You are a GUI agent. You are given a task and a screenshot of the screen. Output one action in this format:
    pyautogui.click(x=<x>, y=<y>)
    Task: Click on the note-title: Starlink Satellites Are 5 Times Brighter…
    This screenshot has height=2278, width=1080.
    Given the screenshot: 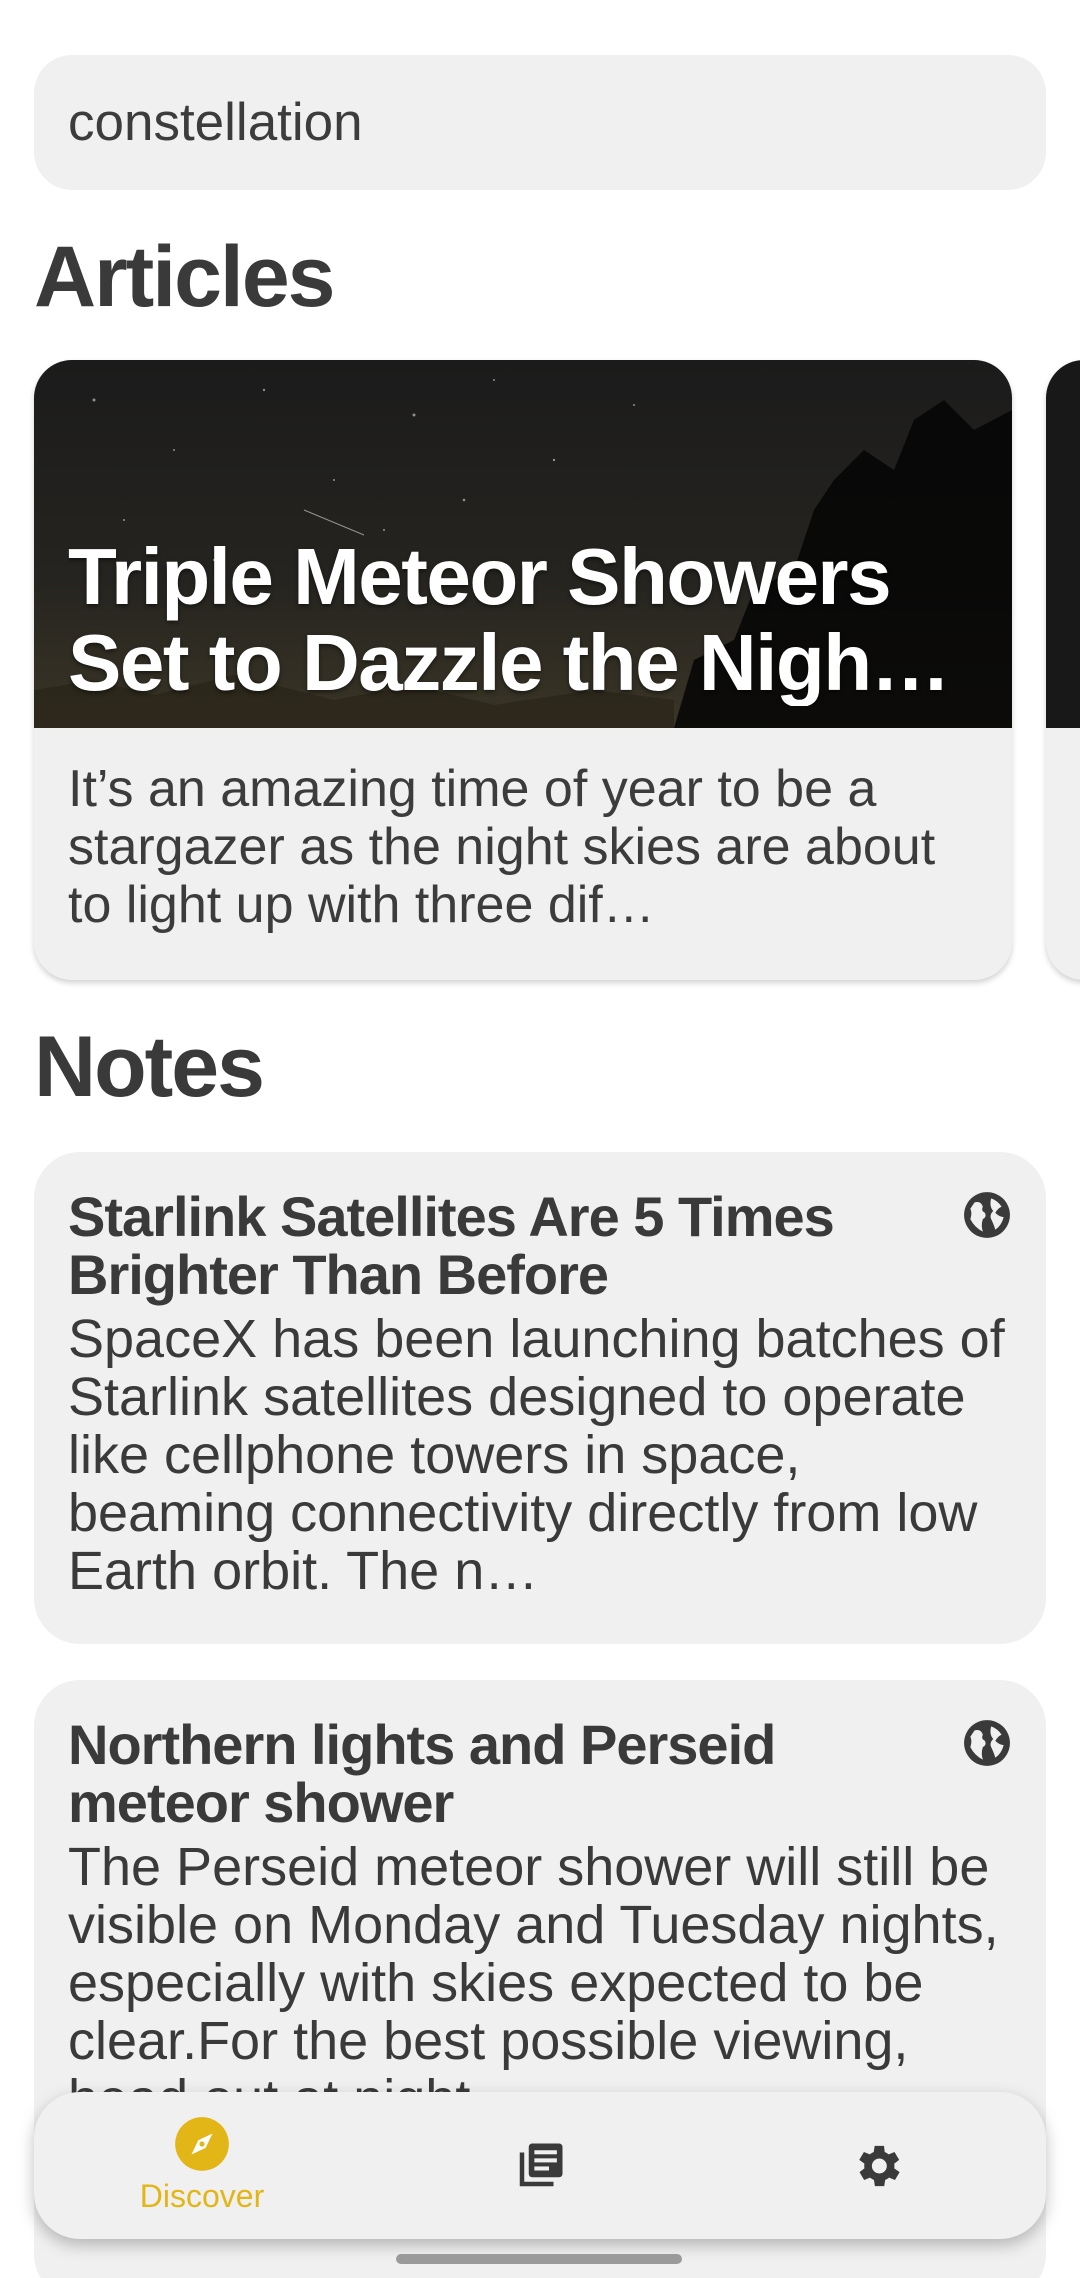 What is the action you would take?
    pyautogui.click(x=451, y=1245)
    